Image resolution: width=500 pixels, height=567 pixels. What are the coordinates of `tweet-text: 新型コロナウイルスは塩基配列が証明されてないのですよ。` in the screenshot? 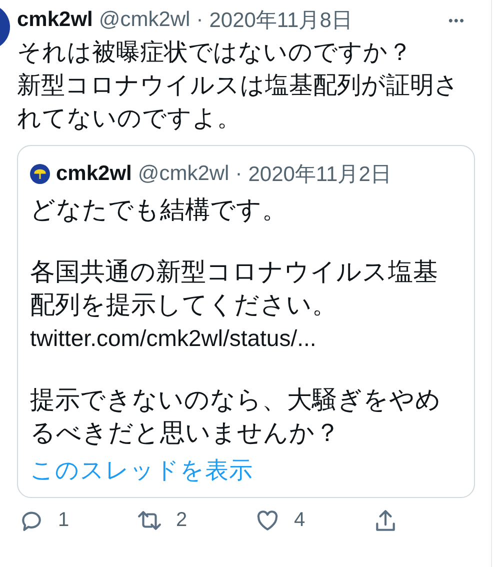 It's located at (238, 102).